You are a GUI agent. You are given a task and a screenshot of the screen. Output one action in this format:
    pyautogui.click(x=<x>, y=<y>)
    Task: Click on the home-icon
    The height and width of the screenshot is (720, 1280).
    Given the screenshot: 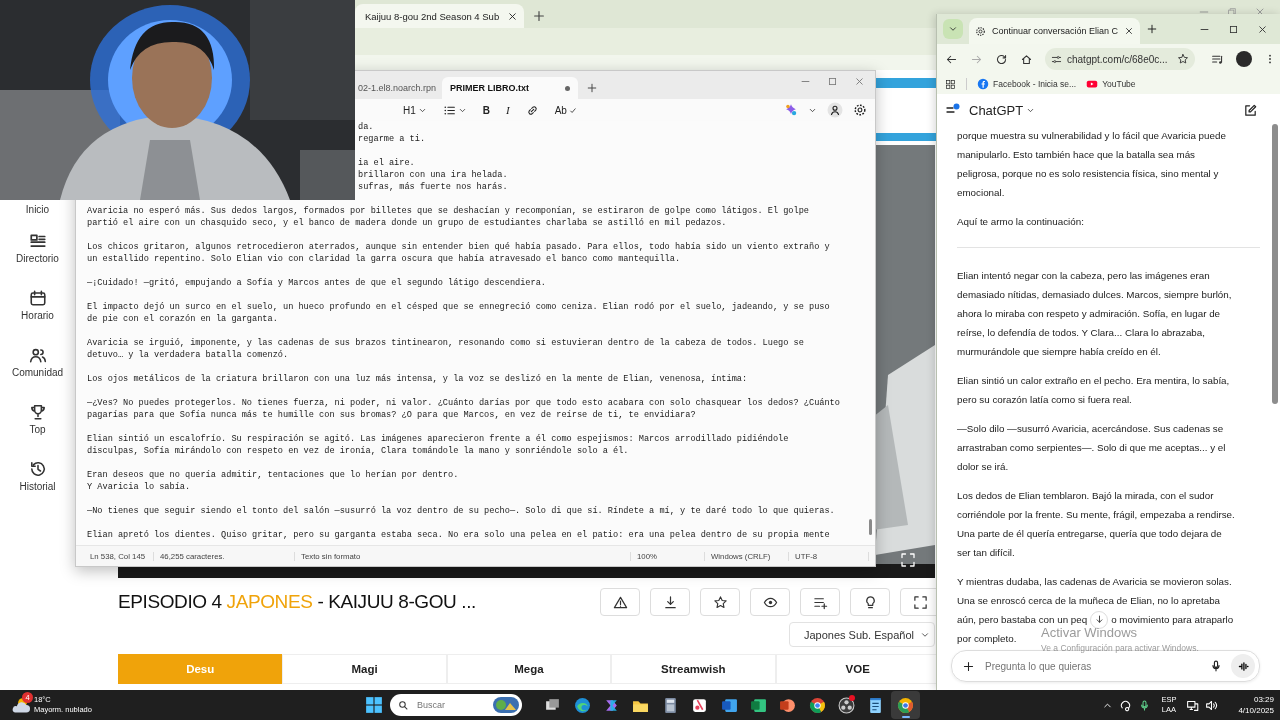 What is the action you would take?
    pyautogui.click(x=1026, y=59)
    